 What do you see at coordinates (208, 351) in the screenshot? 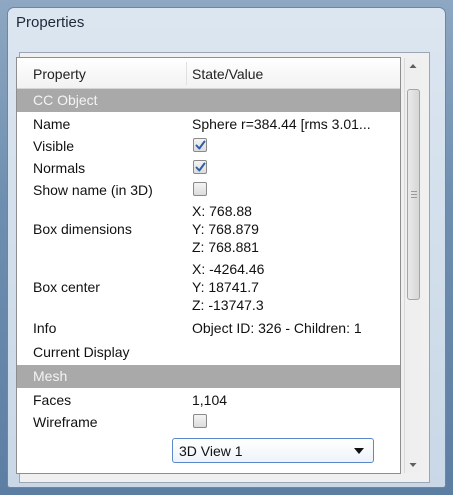
I see `row-current-display: Current Display` at bounding box center [208, 351].